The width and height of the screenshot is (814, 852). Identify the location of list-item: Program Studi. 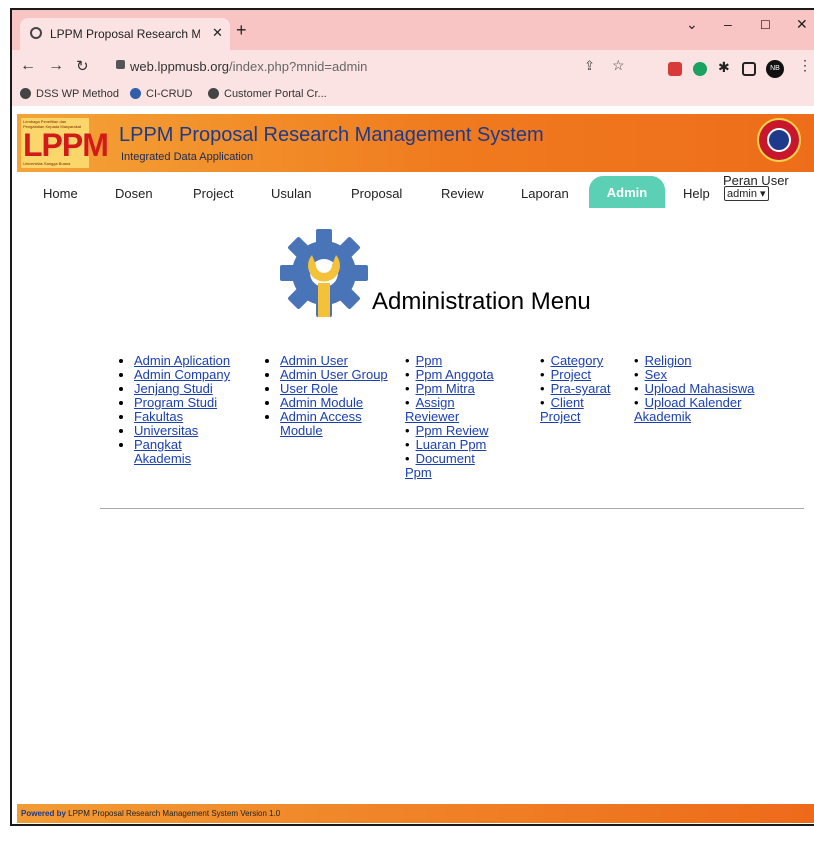
(197, 403).